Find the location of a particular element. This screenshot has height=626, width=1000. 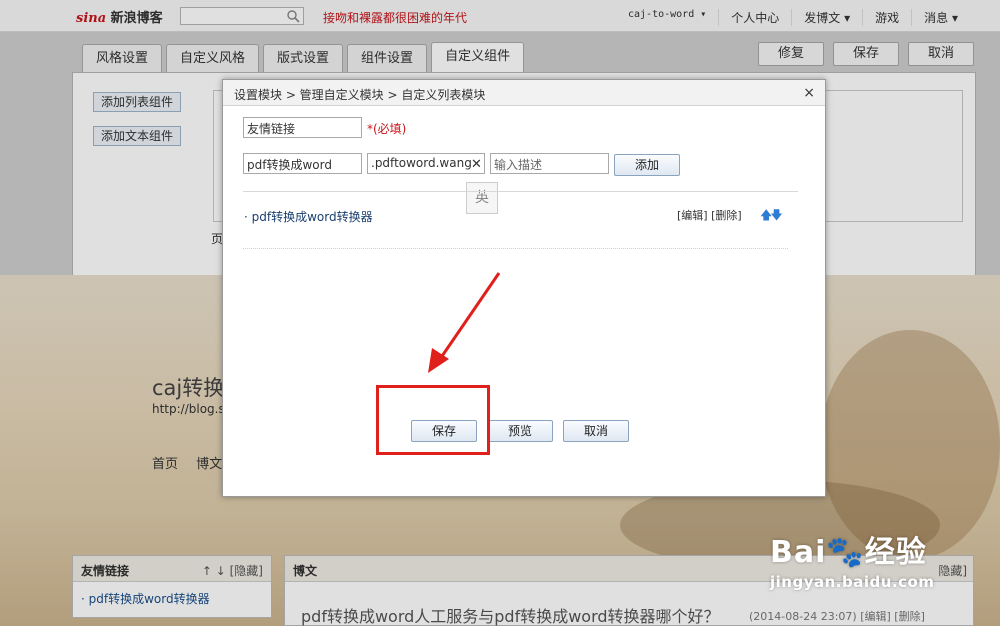

baidu-jingyan-watermark: Bai🐾经验 jingyan.baidu.com is located at coordinates (852, 559).